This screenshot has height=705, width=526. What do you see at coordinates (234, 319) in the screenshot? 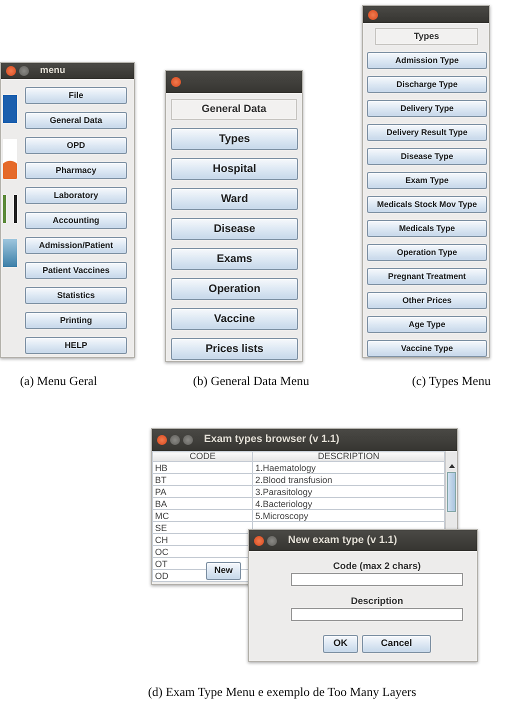
I see `menu-button: Vaccine` at bounding box center [234, 319].